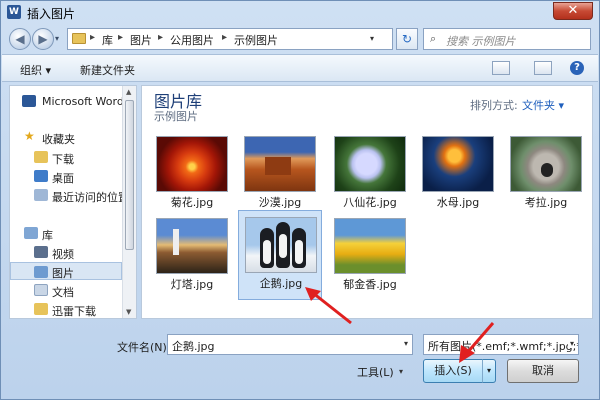 Image resolution: width=600 pixels, height=400 pixels. I want to click on breadcrumb-library: 库, so click(107, 40).